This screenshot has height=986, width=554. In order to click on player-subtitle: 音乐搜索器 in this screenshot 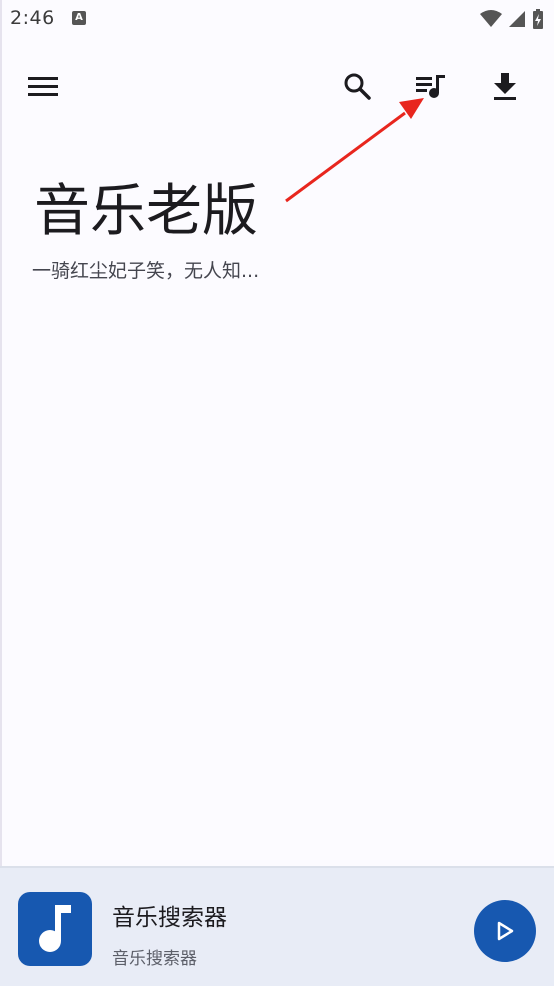, I will do `click(154, 959)`.